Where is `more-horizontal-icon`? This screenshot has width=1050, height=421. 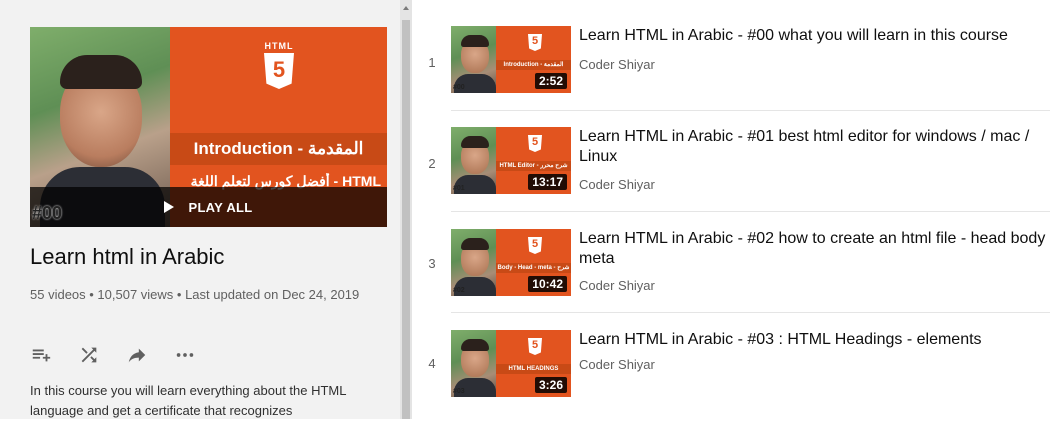
more-horizontal-icon is located at coordinates (185, 355).